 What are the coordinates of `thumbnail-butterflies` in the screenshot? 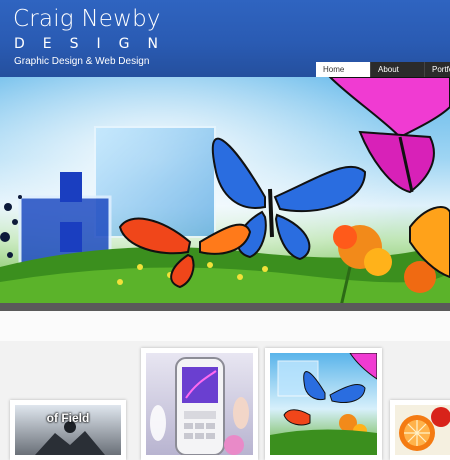 It's located at (323, 404).